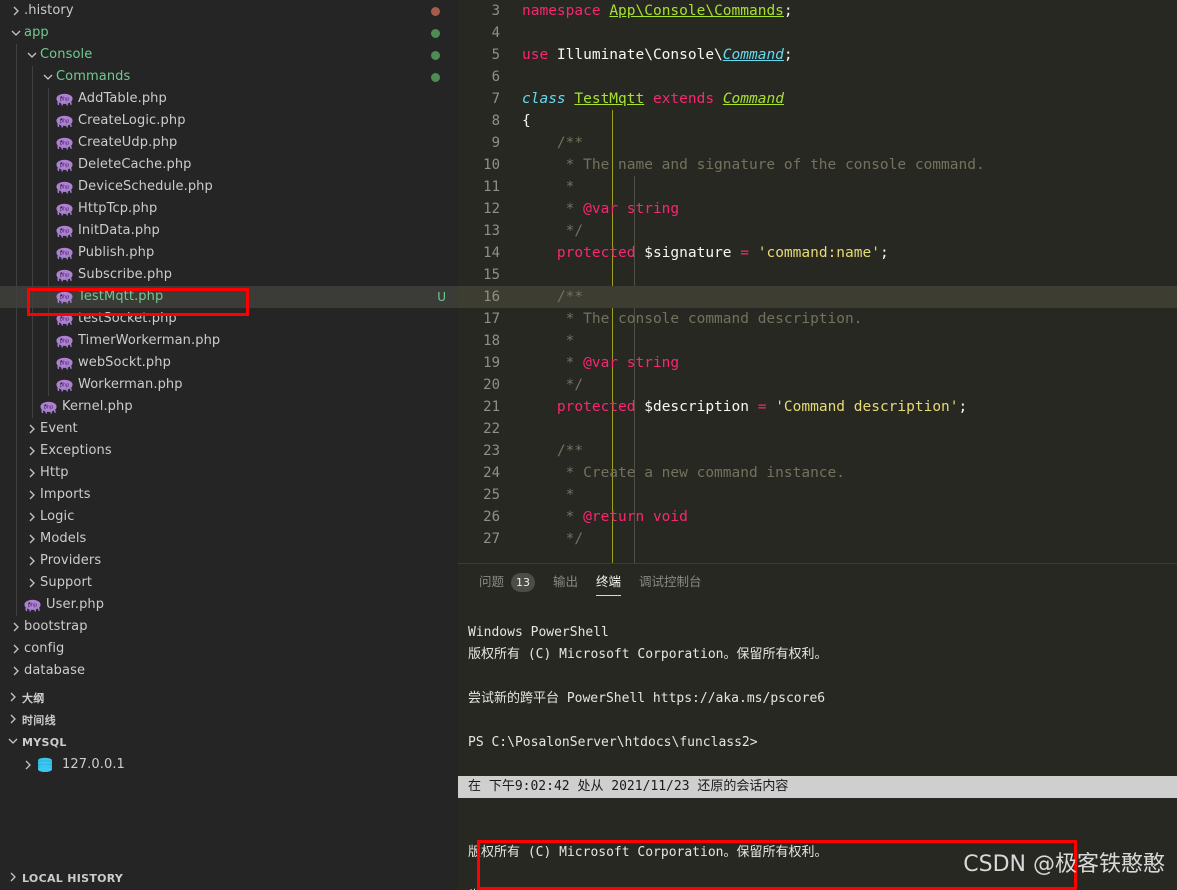 Image resolution: width=1177 pixels, height=890 pixels. I want to click on tree-item-timerworkerman-php: php TimerWorkerman.php, so click(229, 341).